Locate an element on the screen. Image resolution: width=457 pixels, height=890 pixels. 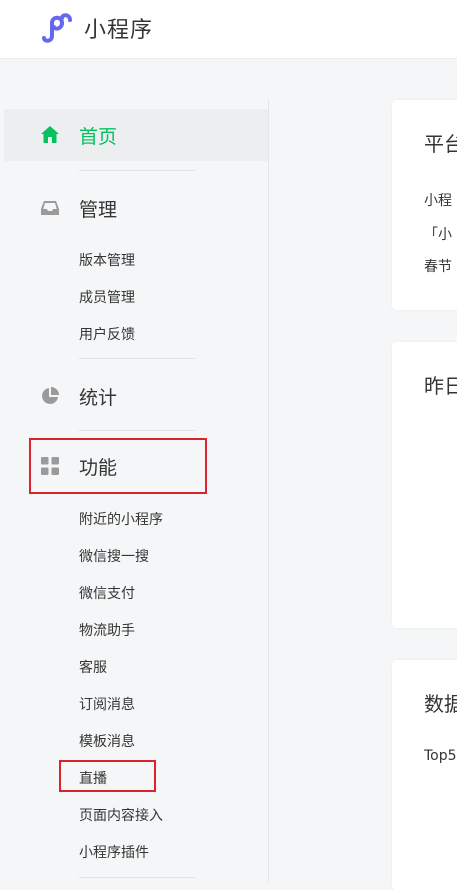
sidebar-subitem-logistics: 物流助手 is located at coordinates (107, 630).